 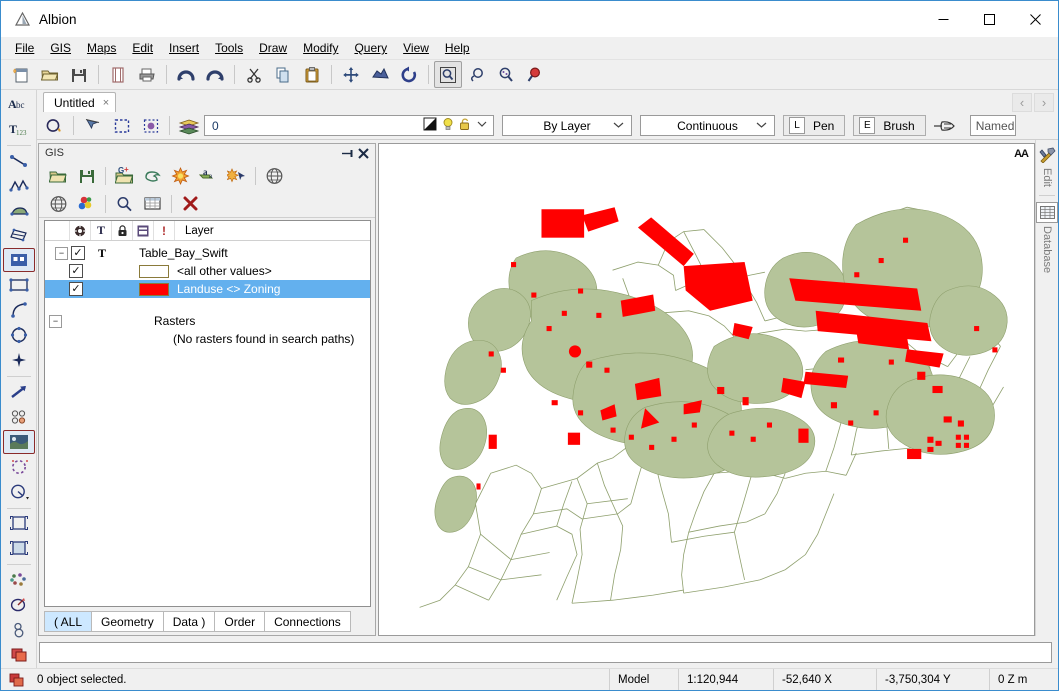 I want to click on layers-stack-icon, so click(x=188, y=125).